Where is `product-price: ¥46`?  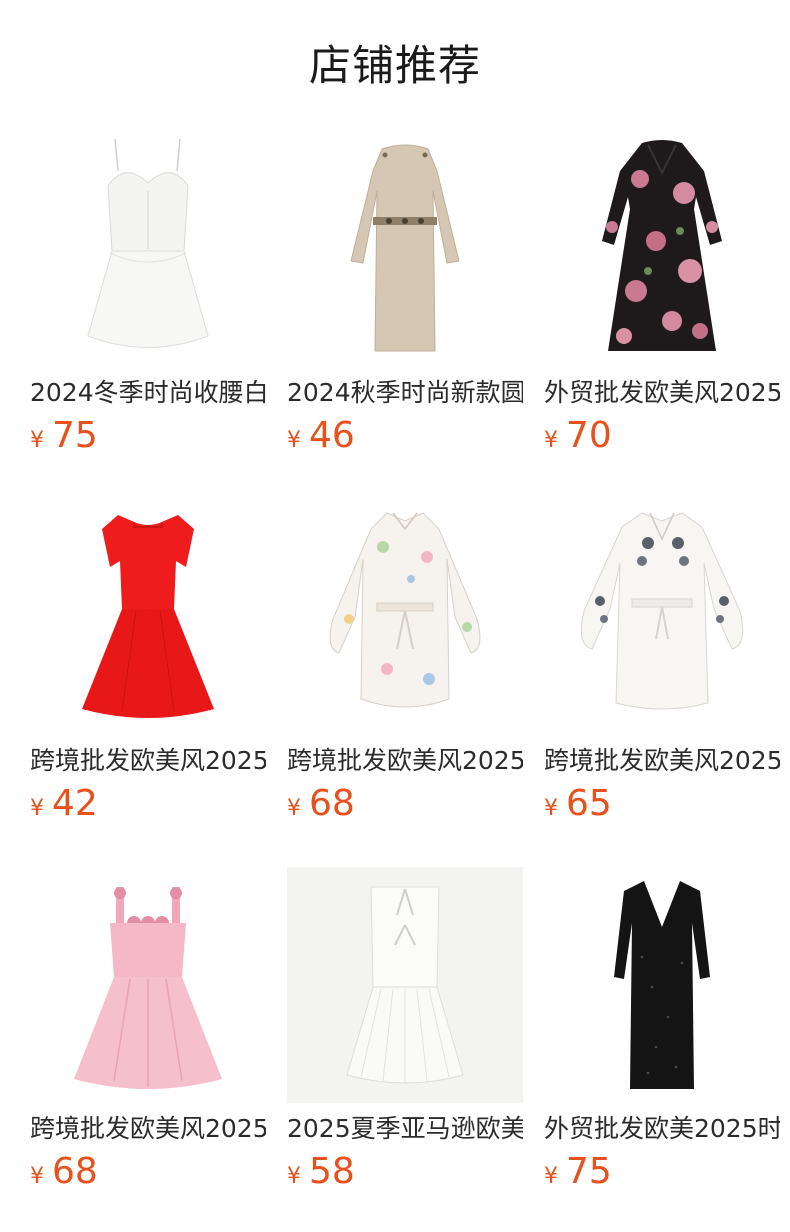 product-price: ¥46 is located at coordinates (321, 436).